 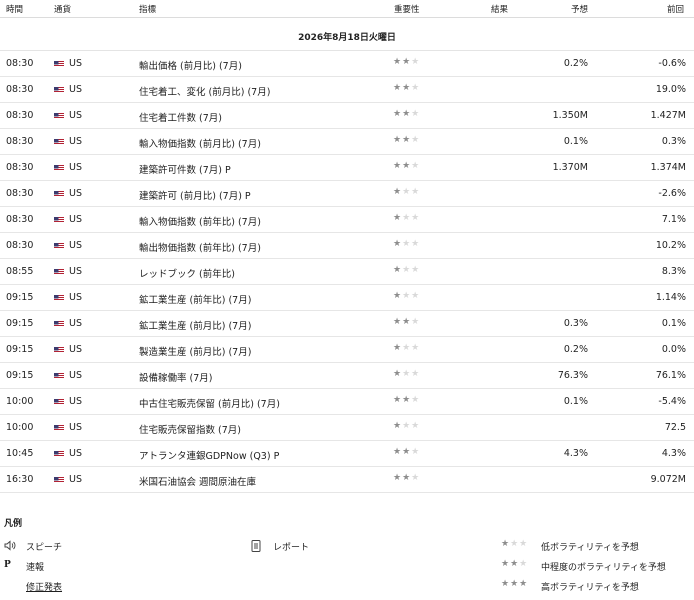 What do you see at coordinates (347, 90) in the screenshot?
I see `table-row: 08:30 US 住宅着工、変化 (前月比) (7月) ★★★ 19.0%` at bounding box center [347, 90].